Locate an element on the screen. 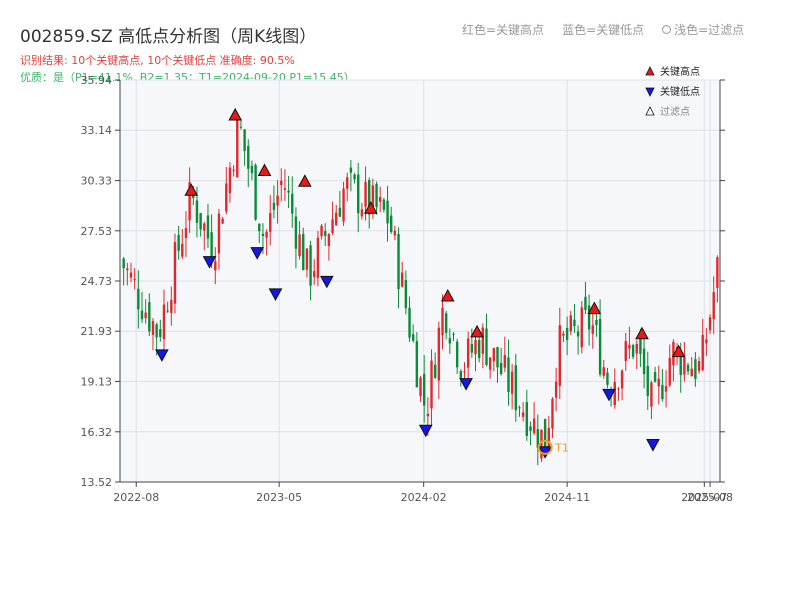  y-tick-label: 30.33 is located at coordinates (97, 181).